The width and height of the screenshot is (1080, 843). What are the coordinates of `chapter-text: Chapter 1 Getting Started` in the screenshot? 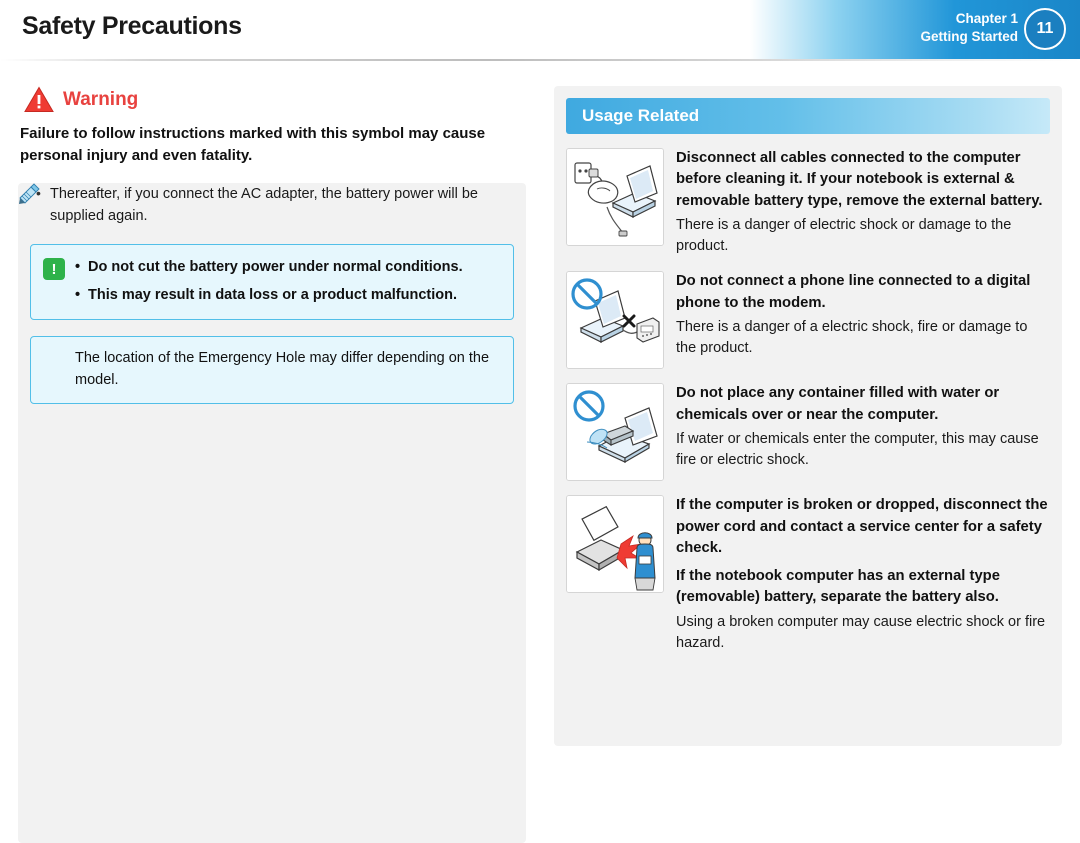 It's located at (969, 28).